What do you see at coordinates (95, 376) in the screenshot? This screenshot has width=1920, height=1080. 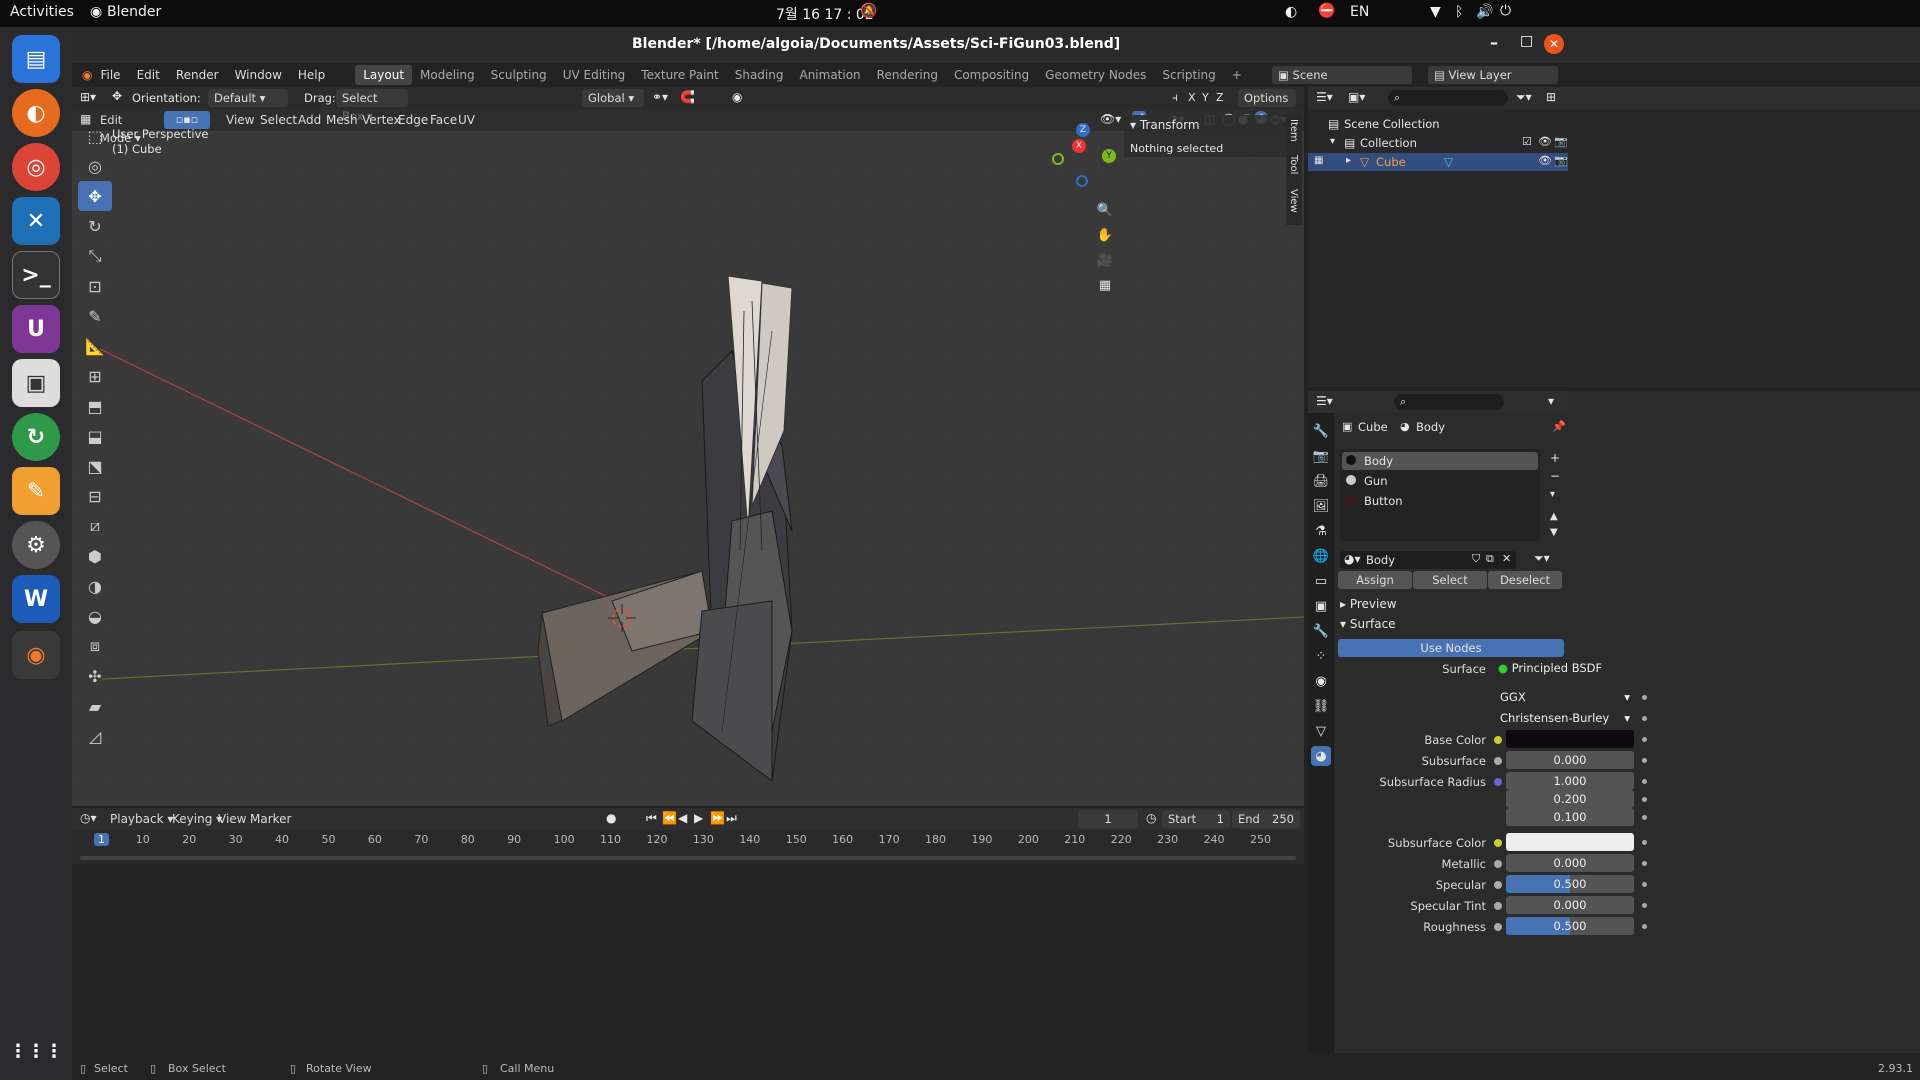 I see `add-cube-tool-icon: ⊞` at bounding box center [95, 376].